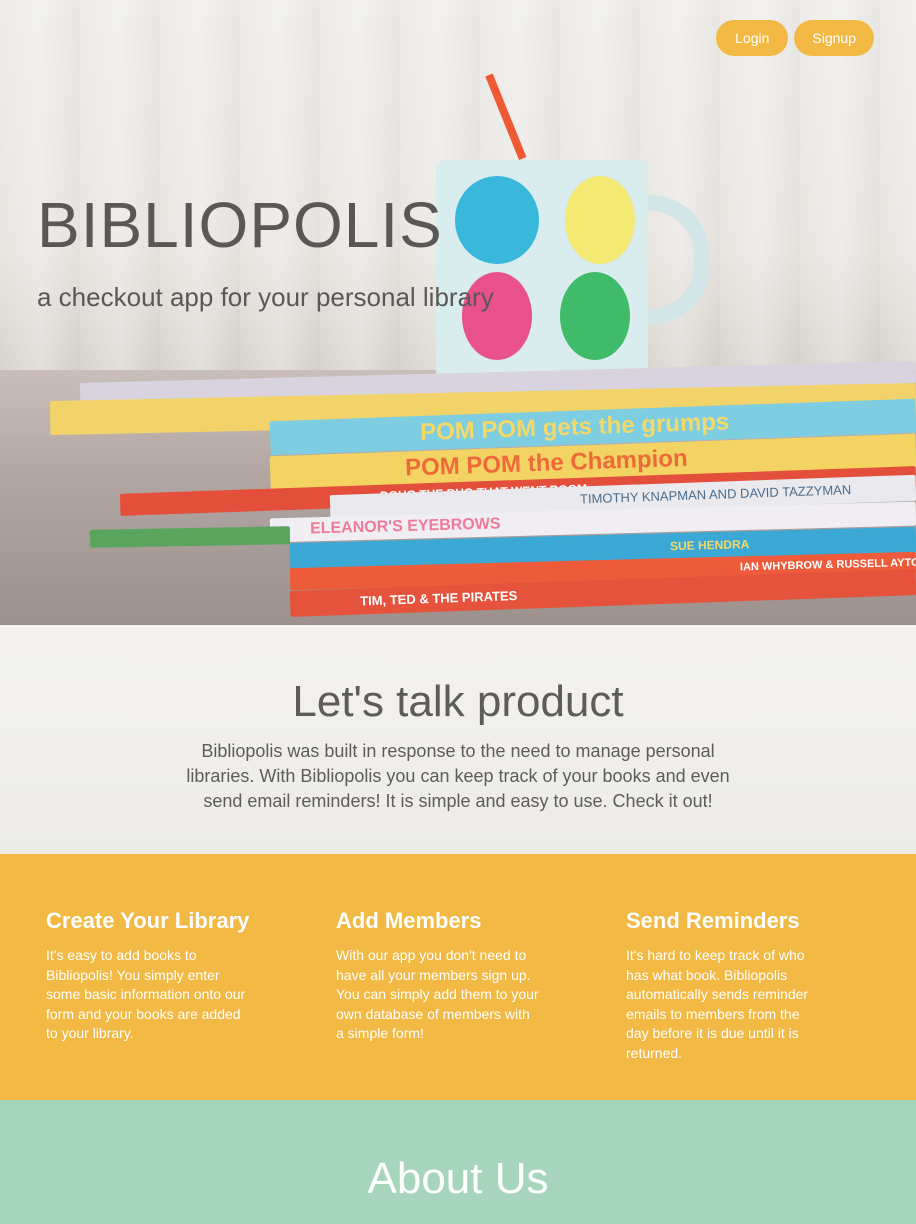  What do you see at coordinates (595, 316) in the screenshot?
I see `mug-face-green` at bounding box center [595, 316].